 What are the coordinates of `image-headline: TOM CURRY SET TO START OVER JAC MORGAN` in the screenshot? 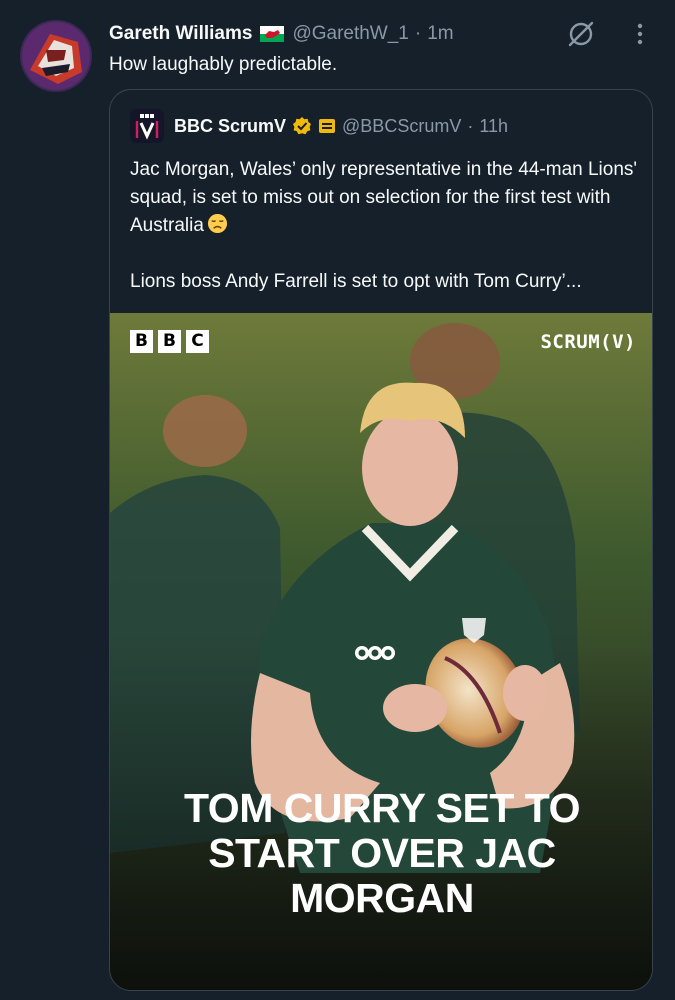 It's located at (381, 853).